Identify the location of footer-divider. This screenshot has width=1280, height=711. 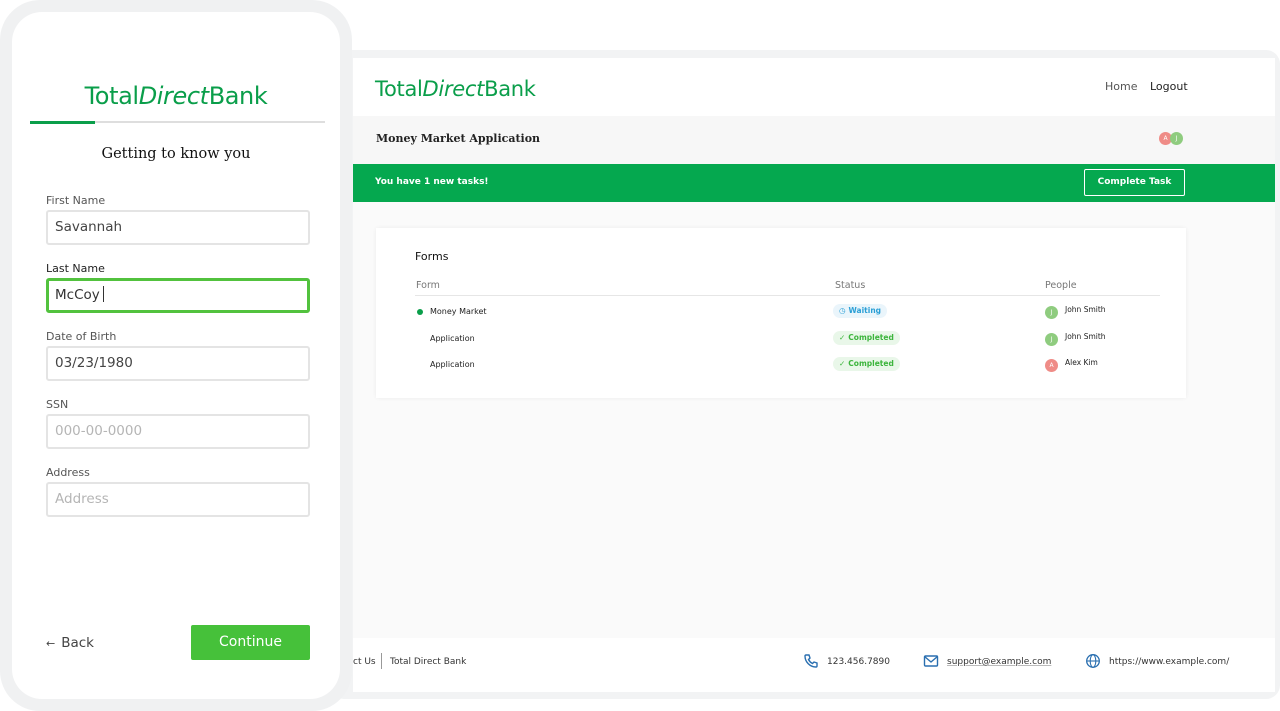
(381, 661).